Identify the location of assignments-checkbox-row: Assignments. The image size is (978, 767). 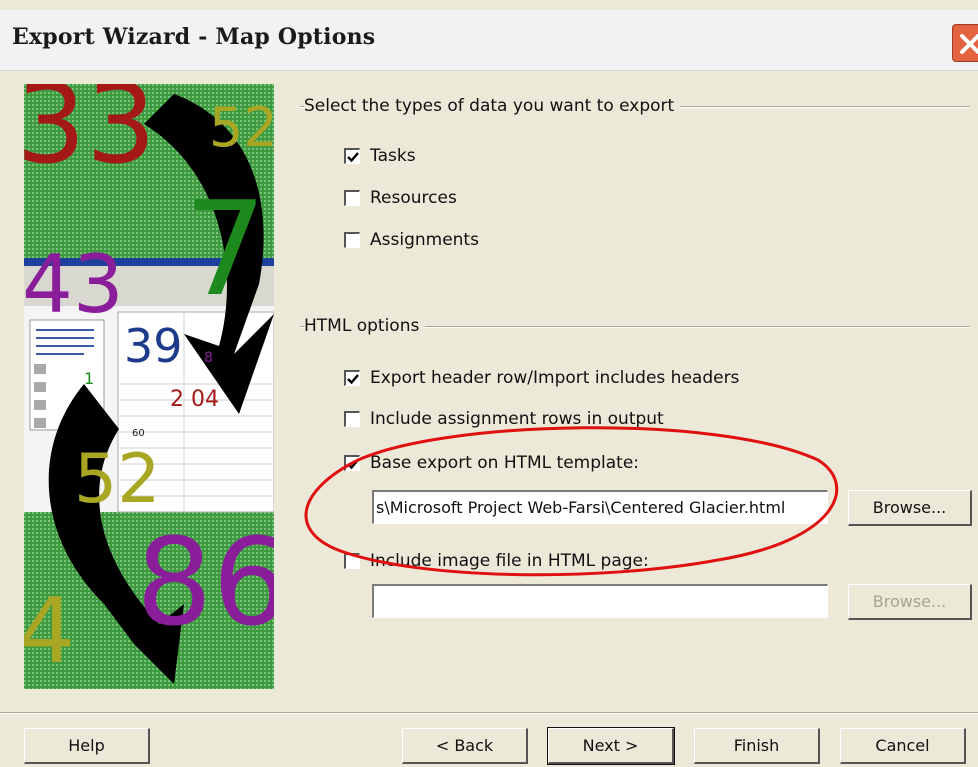
(411, 240).